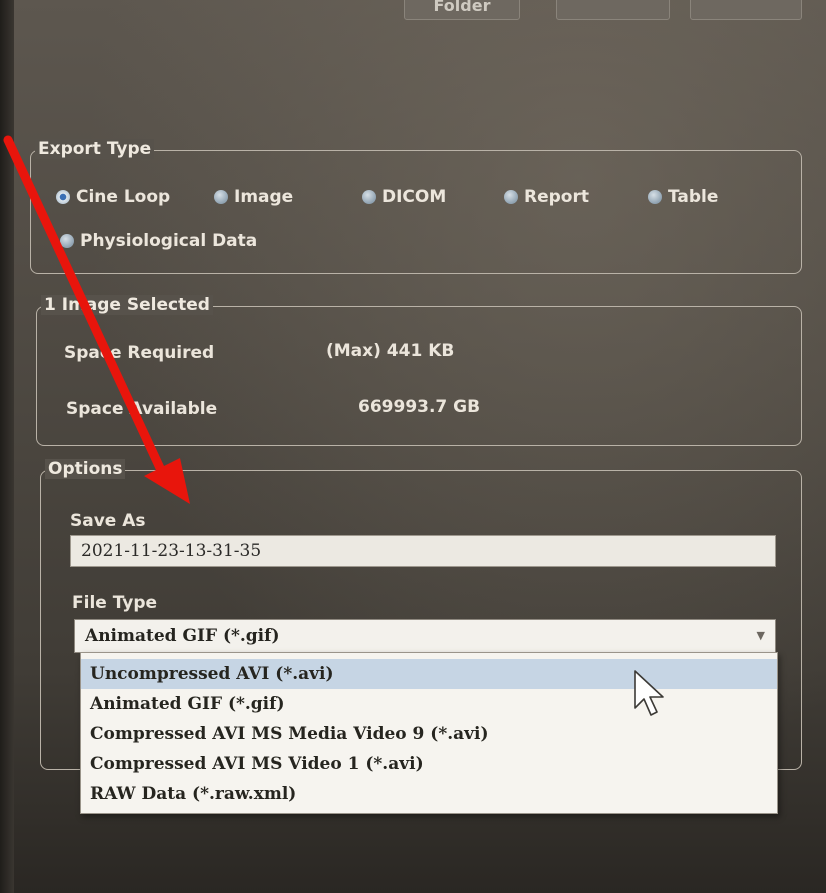 This screenshot has width=826, height=893. What do you see at coordinates (429, 764) in the screenshot?
I see `dropdown-option-compressed-avi-video-1: Compressed AVI MS Video 1 (*.avi)` at bounding box center [429, 764].